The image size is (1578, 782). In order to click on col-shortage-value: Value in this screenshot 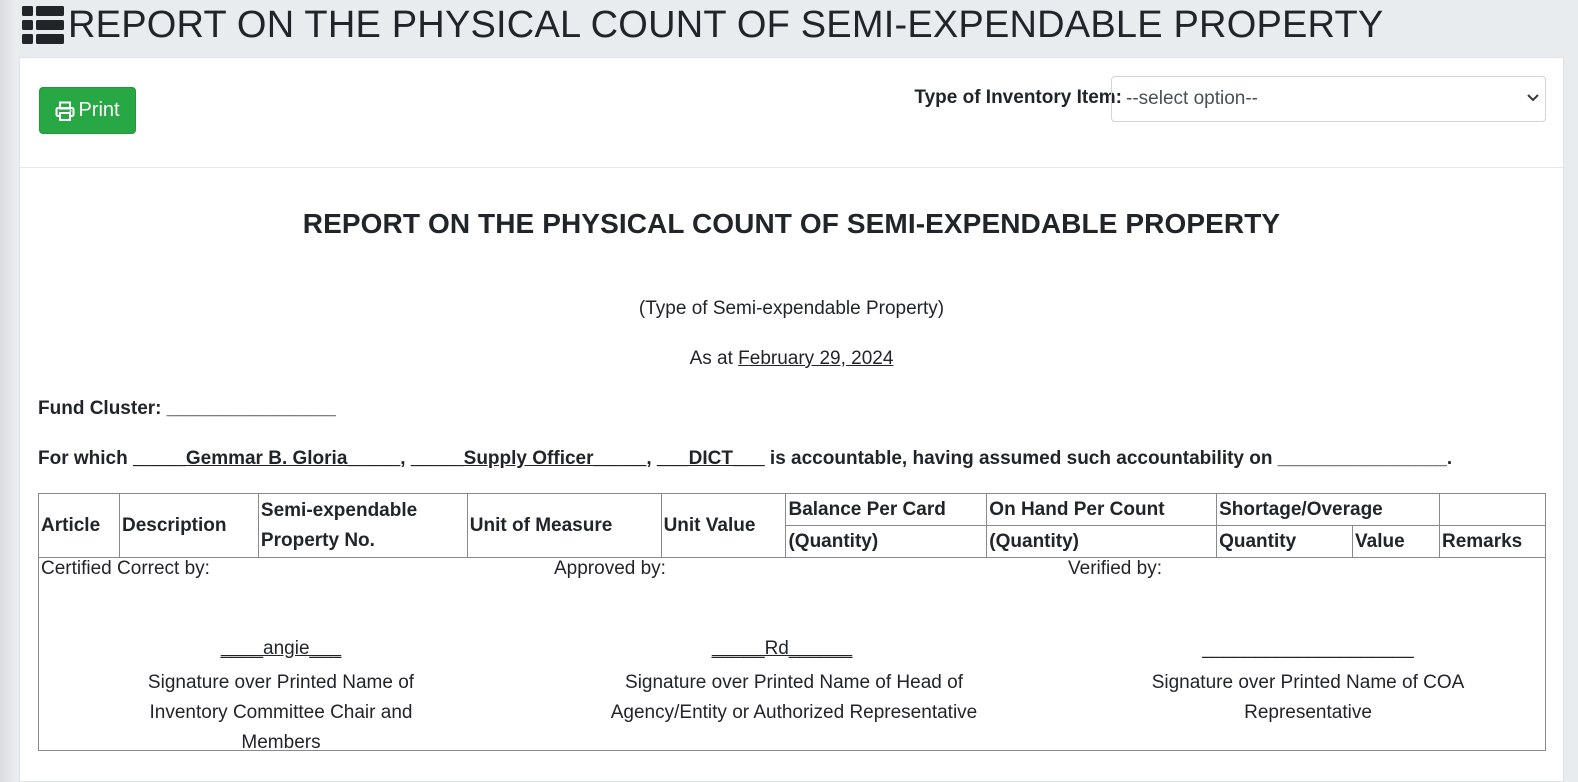, I will do `click(1396, 541)`.